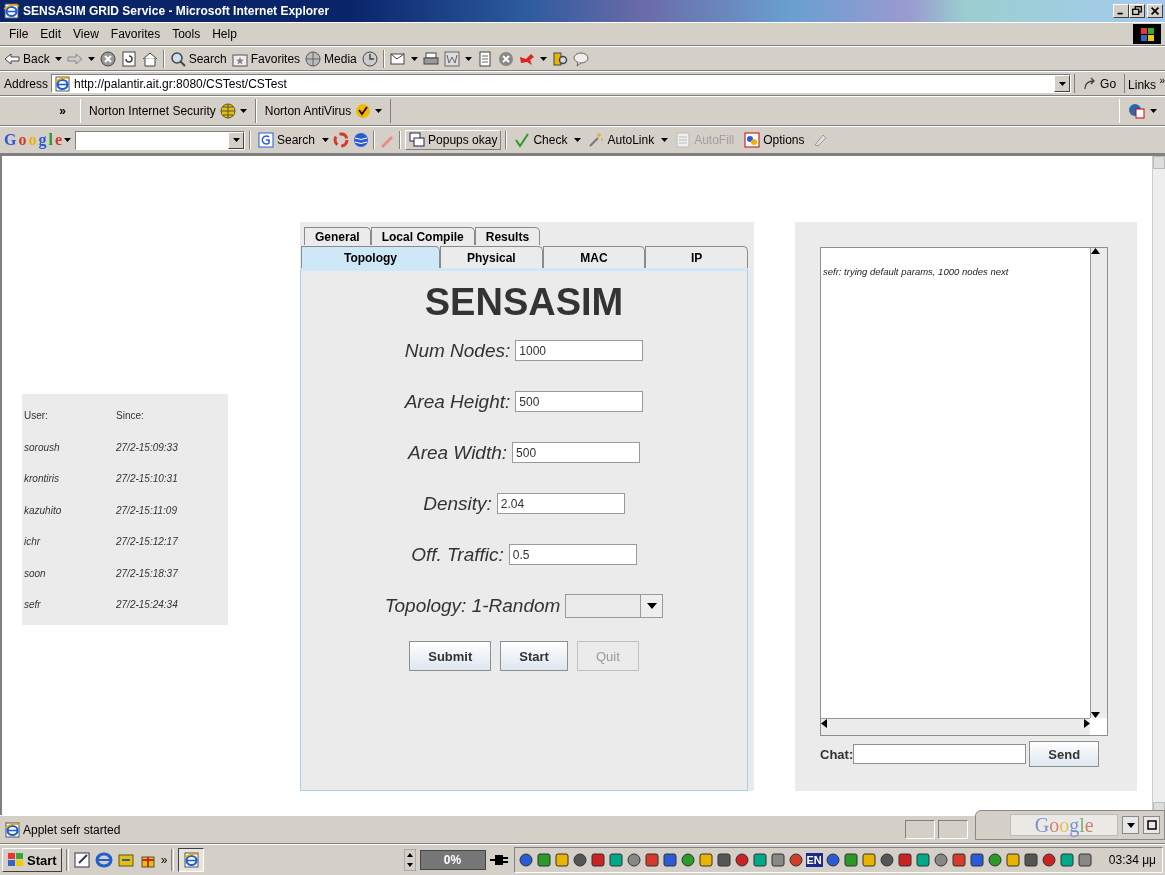  Describe the element at coordinates (81, 860) in the screenshot. I see `notepad-icon` at that location.